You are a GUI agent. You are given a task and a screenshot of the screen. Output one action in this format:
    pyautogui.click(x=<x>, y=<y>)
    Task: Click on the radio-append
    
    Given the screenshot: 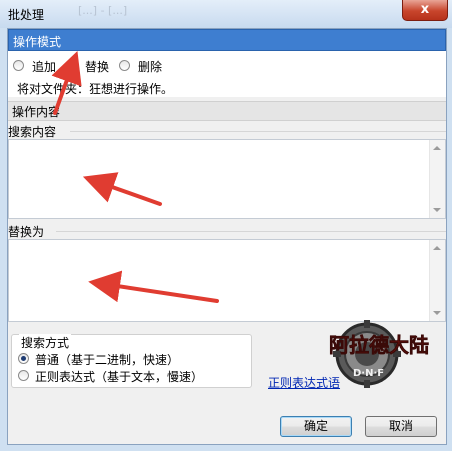 What is the action you would take?
    pyautogui.click(x=18, y=65)
    